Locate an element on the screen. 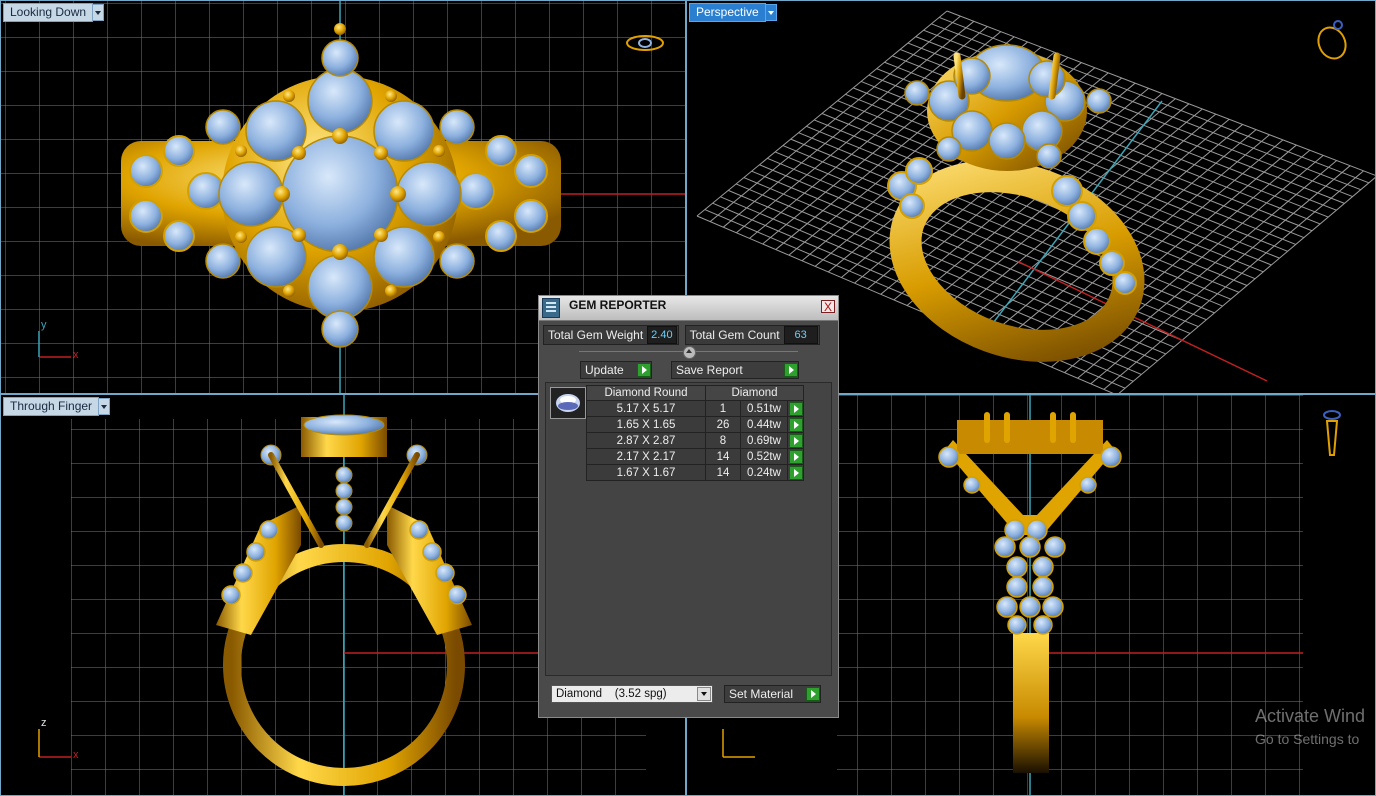  gem-count-cell: 26 is located at coordinates (723, 424).